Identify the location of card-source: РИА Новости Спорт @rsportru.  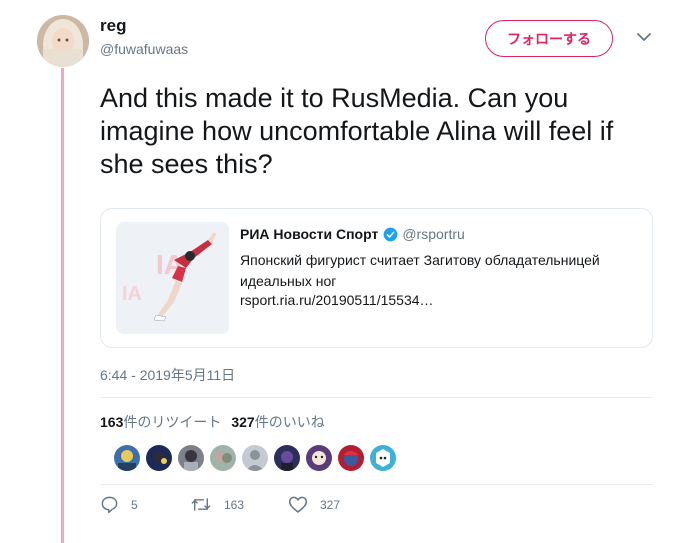
(352, 234).